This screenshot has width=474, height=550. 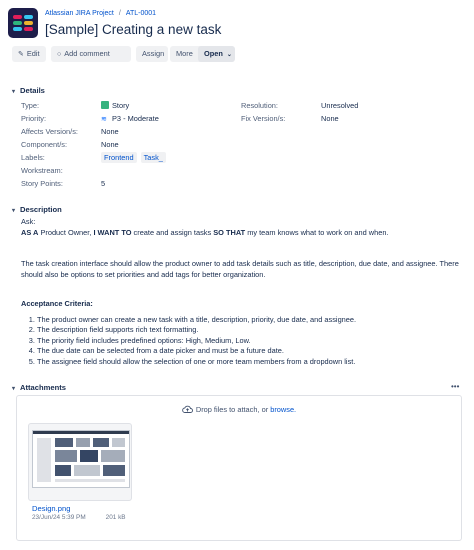 I want to click on drop-files-prompt: Drop files to attach, or browse., so click(x=239, y=409).